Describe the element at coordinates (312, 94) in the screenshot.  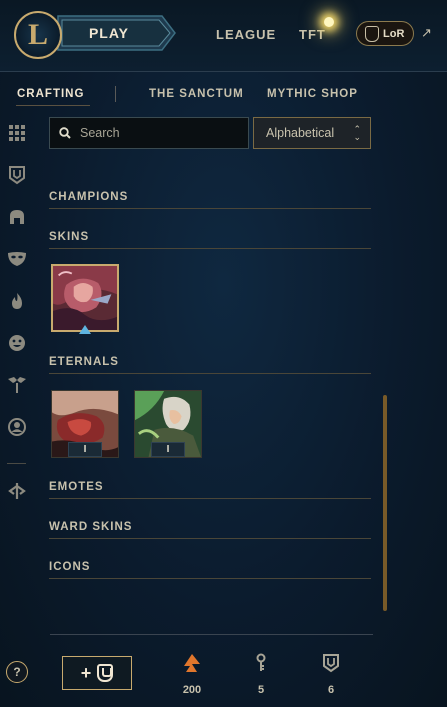
I see `tab-mythic-shop: MYTHIC SHOP` at that location.